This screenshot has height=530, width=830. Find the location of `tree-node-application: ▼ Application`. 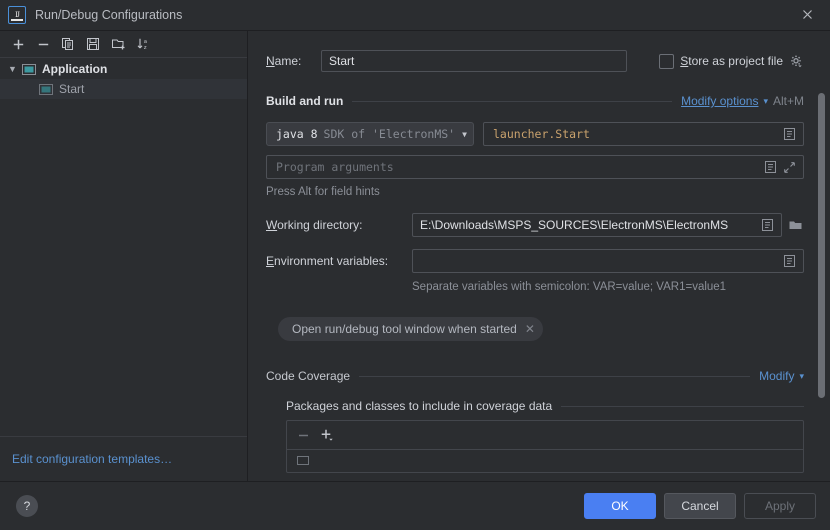

tree-node-application: ▼ Application is located at coordinates (123, 69).